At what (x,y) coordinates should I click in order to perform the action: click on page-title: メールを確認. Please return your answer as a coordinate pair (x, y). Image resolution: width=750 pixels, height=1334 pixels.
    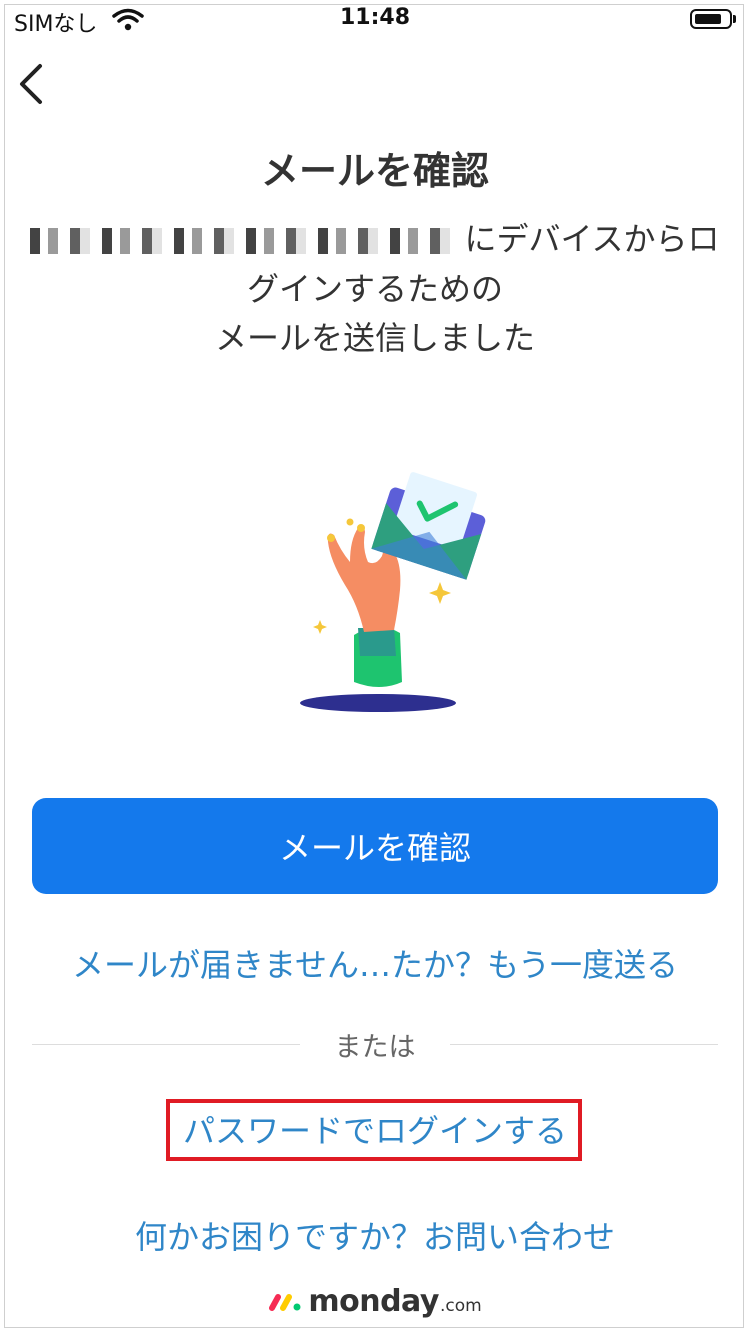
    Looking at the image, I should click on (374, 171).